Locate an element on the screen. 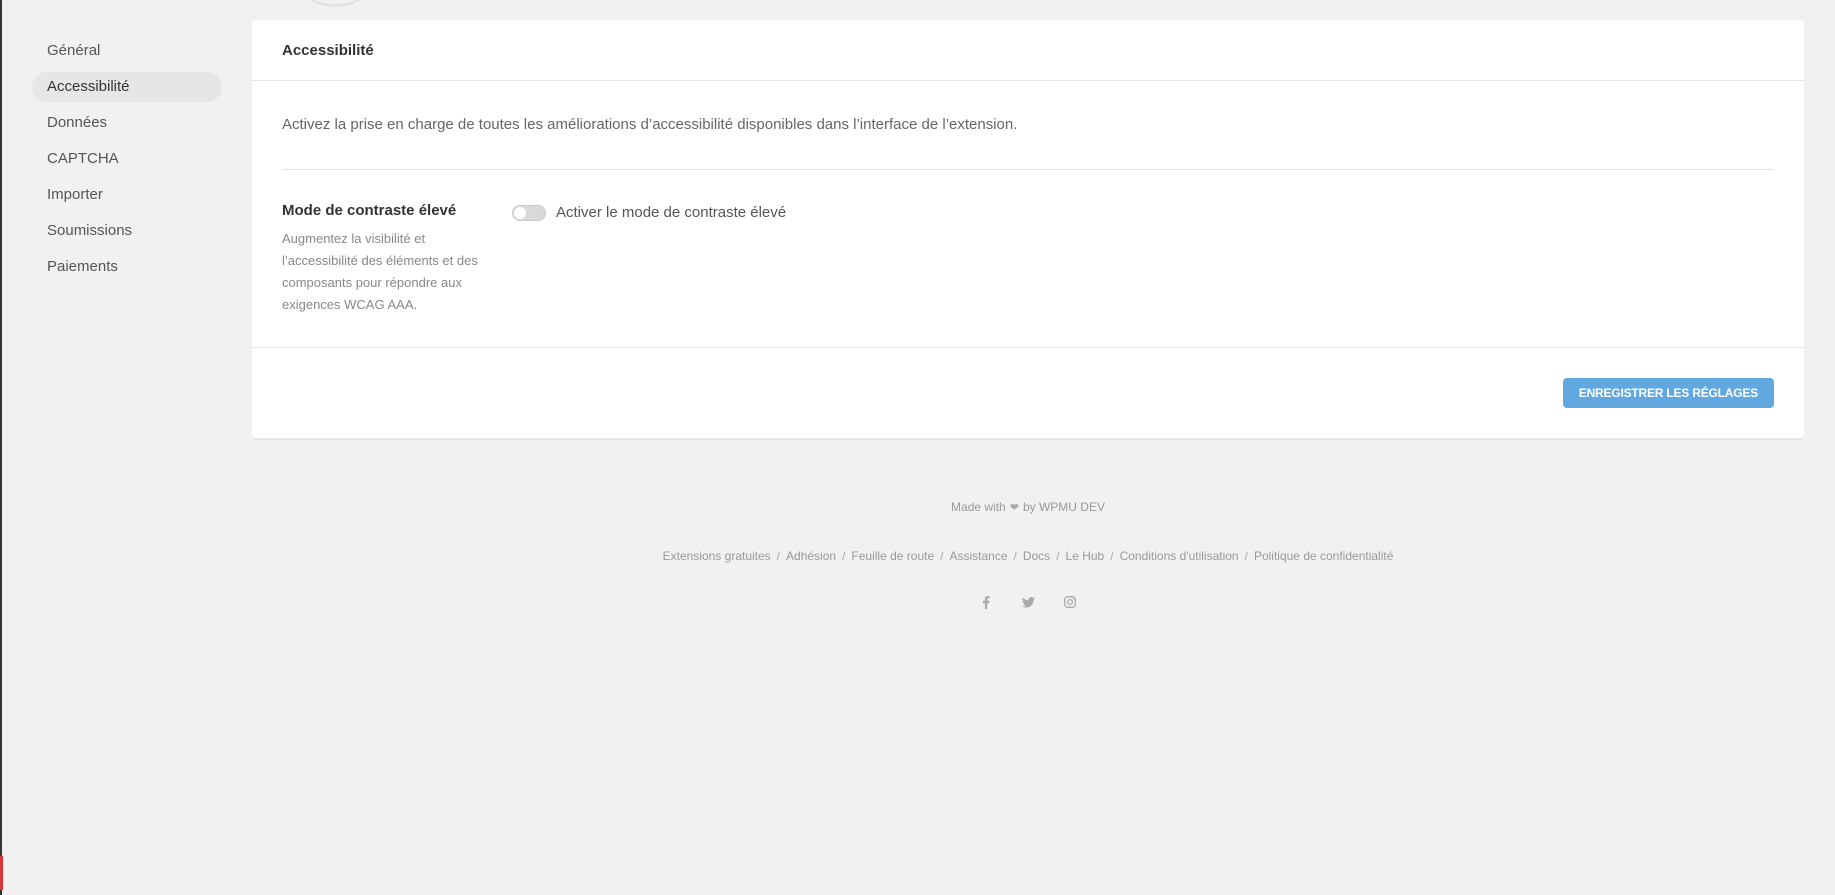 This screenshot has height=895, width=1835. edge-marker is located at coordinates (1, 873).